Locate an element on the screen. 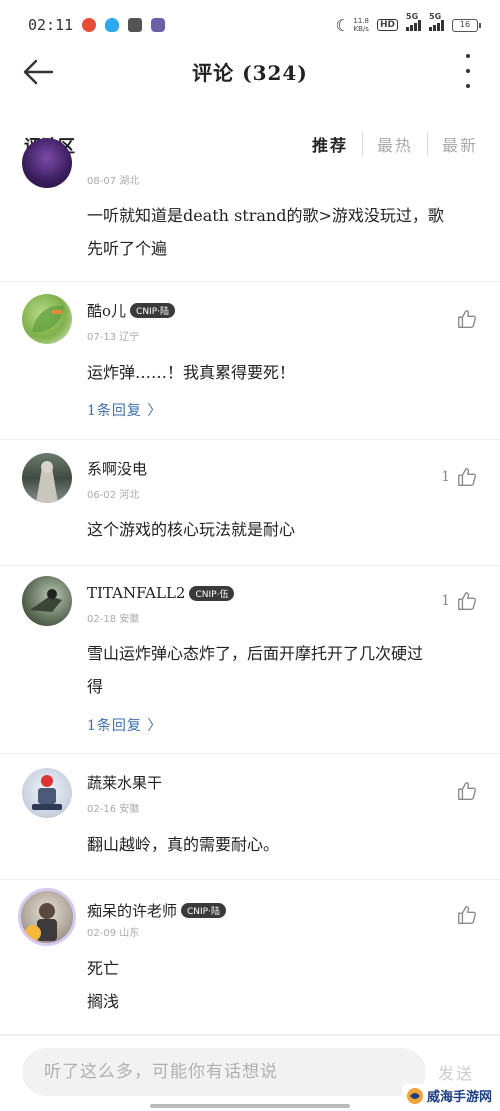 This screenshot has height=1111, width=500. watermark-logo-icon is located at coordinates (414, 1095).